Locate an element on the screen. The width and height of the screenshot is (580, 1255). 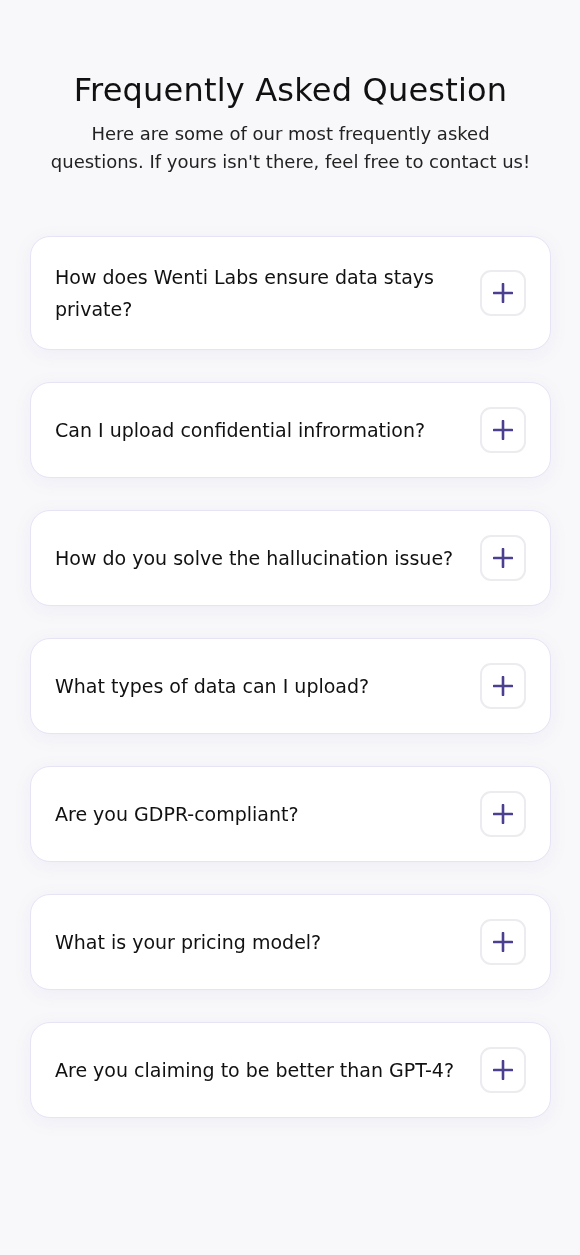
question-text: Are you GDPR-compliant? is located at coordinates (177, 814).